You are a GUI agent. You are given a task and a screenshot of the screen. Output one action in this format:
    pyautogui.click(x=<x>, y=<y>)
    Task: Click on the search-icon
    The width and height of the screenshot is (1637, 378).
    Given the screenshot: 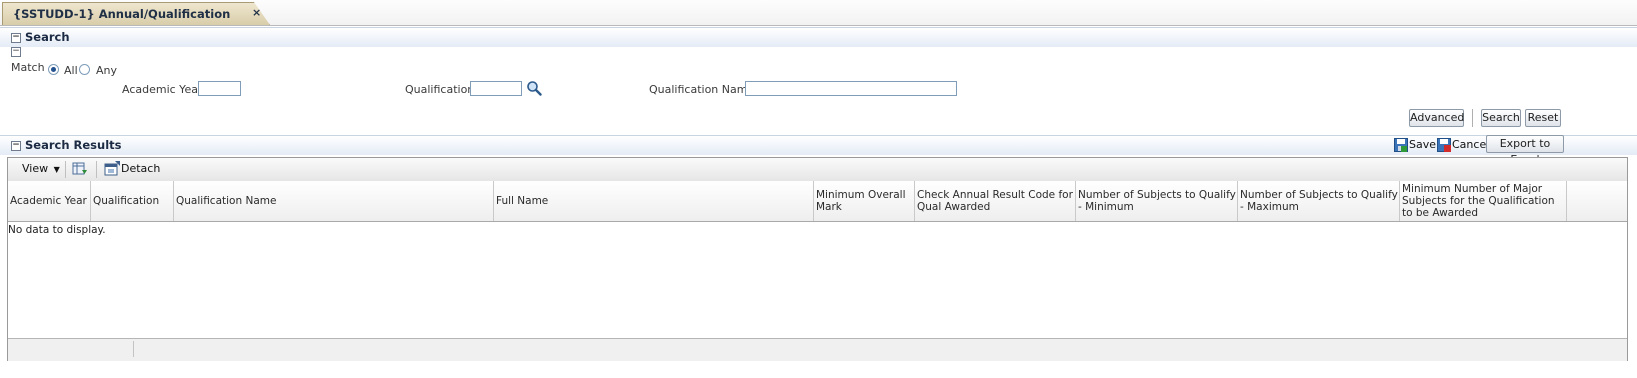 What is the action you would take?
    pyautogui.click(x=534, y=88)
    